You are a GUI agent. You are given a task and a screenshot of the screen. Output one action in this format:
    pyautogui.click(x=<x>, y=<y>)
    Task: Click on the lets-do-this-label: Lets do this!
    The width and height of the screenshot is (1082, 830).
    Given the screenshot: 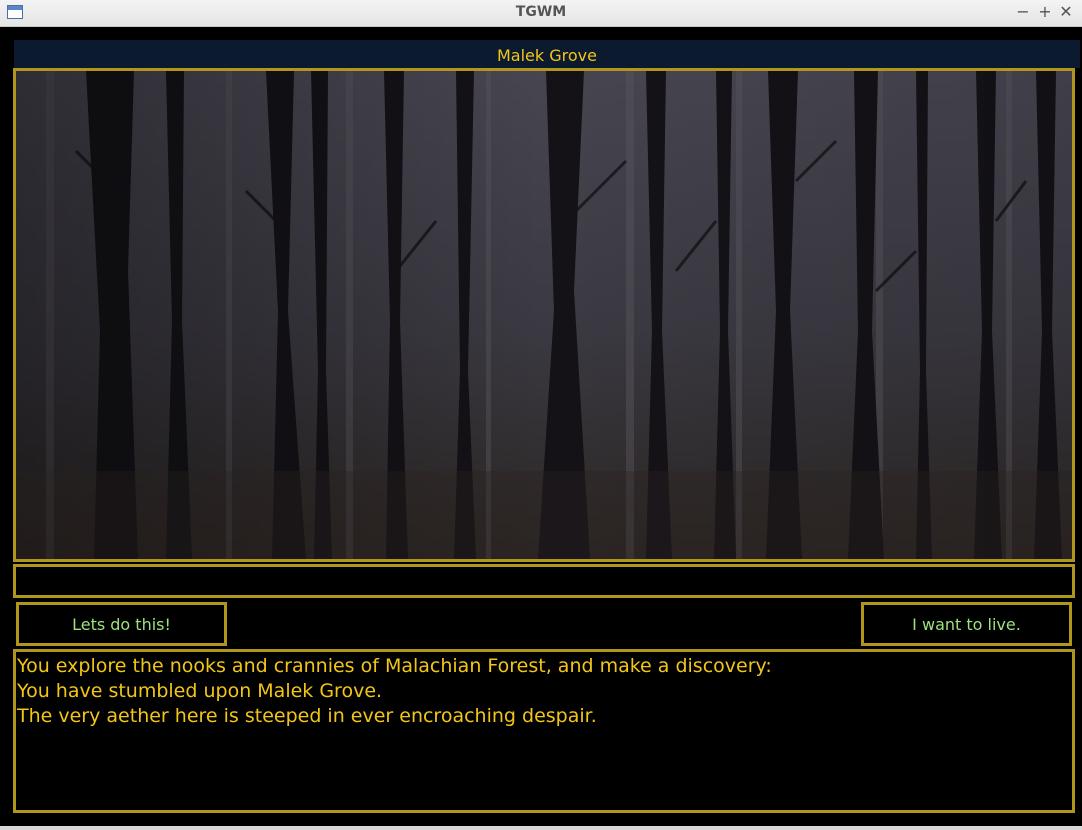 What is the action you would take?
    pyautogui.click(x=121, y=624)
    